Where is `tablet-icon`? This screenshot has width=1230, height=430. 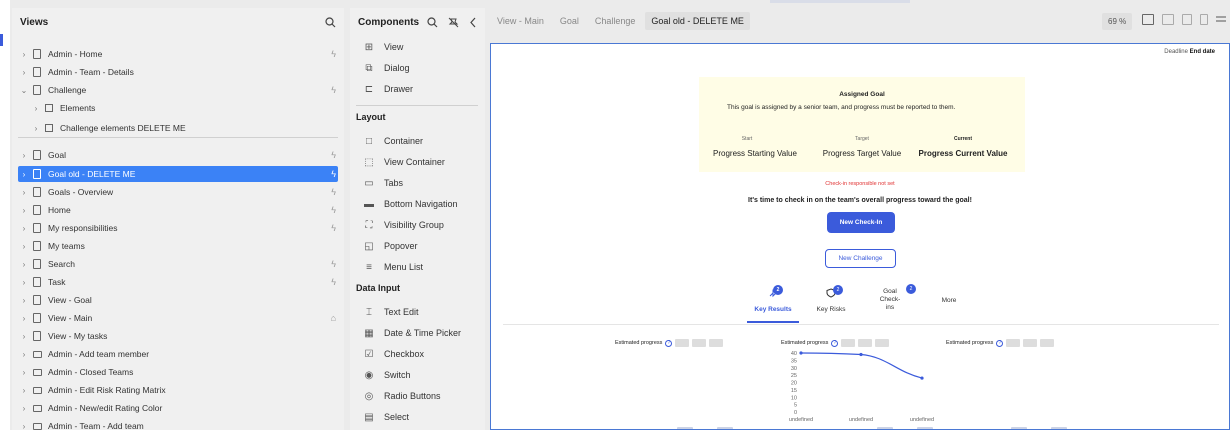 tablet-icon is located at coordinates (1187, 19).